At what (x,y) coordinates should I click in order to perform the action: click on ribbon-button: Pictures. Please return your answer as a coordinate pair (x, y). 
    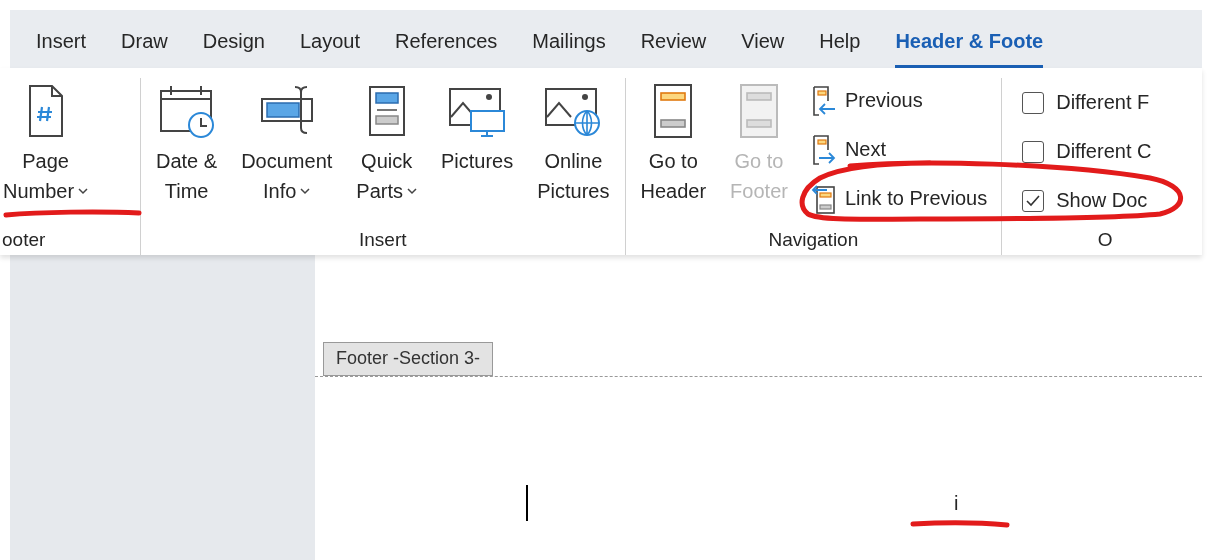
    Looking at the image, I should click on (477, 127).